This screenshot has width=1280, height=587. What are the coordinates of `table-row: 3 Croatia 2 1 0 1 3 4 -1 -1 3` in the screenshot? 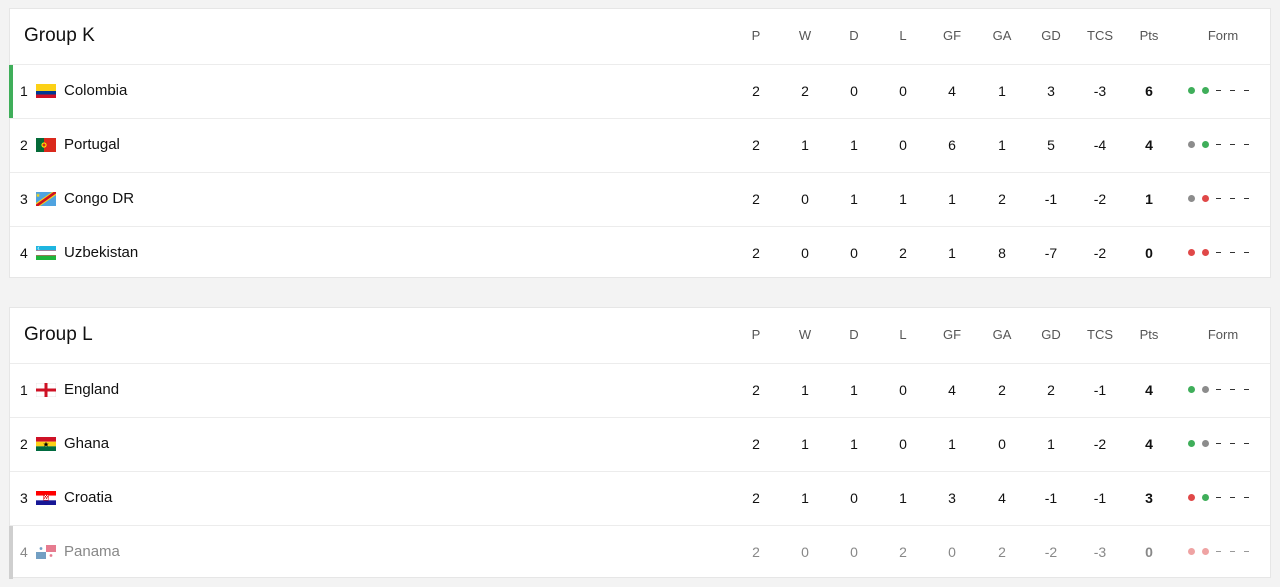 It's located at (640, 499).